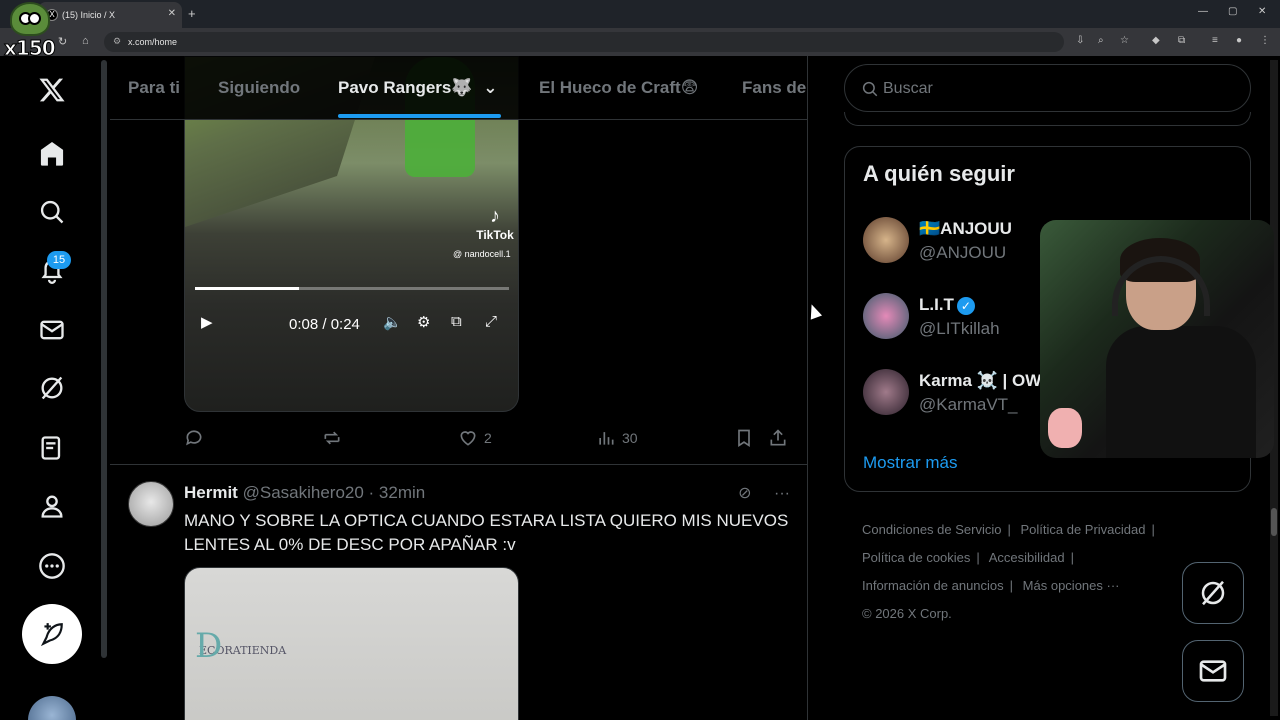  What do you see at coordinates (259, 88) in the screenshot?
I see `tab-siguiendo: Siguiendo` at bounding box center [259, 88].